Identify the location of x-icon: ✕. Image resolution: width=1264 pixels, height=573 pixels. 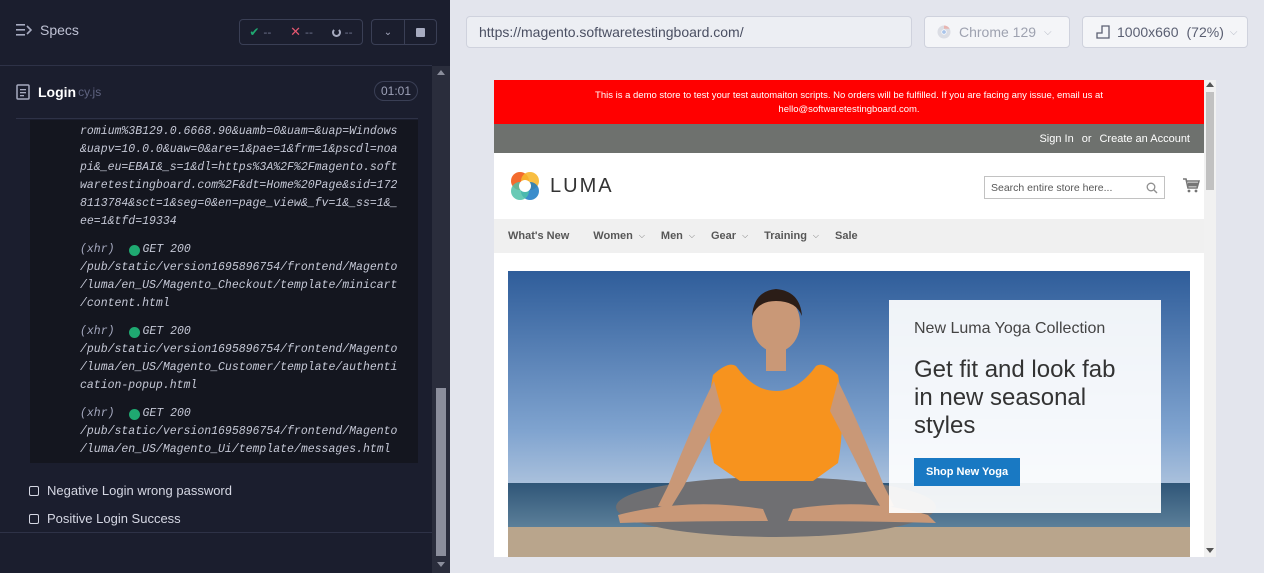
(295, 32).